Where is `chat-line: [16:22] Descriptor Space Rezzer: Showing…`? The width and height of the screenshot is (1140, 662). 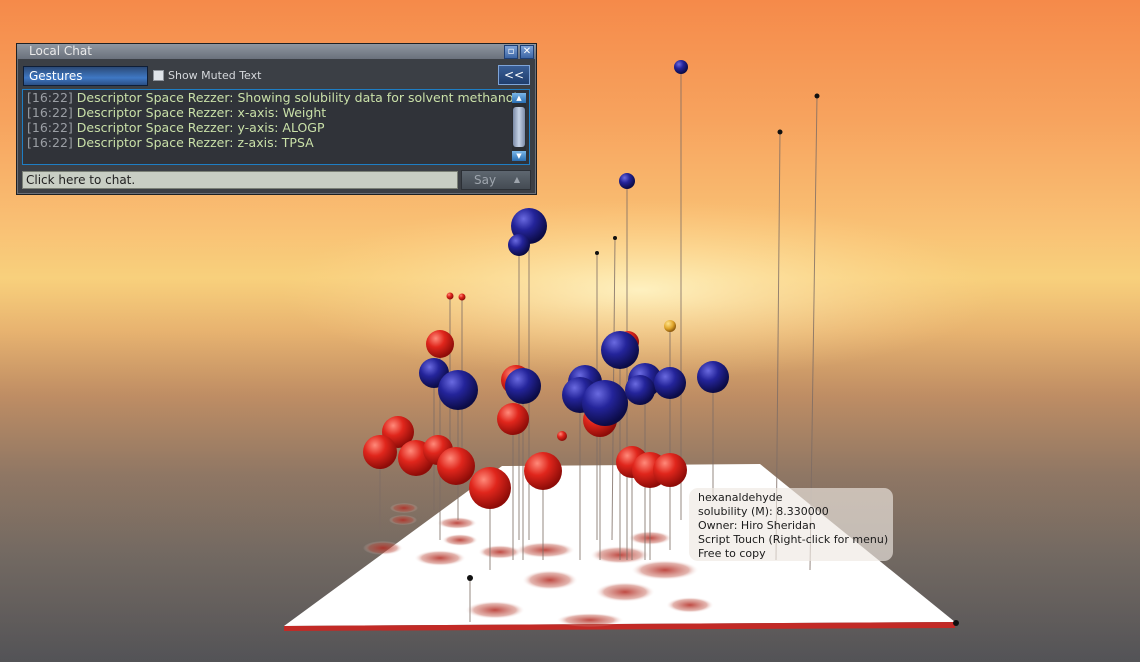 chat-line: [16:22] Descriptor Space Rezzer: Showing… is located at coordinates (272, 97).